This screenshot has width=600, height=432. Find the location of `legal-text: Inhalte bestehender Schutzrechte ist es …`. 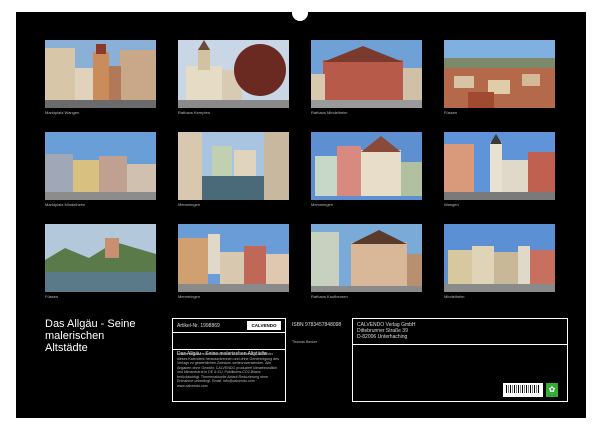

legal-text: Inhalte bestehender Schutzrechte ist es … is located at coordinates (228, 370).